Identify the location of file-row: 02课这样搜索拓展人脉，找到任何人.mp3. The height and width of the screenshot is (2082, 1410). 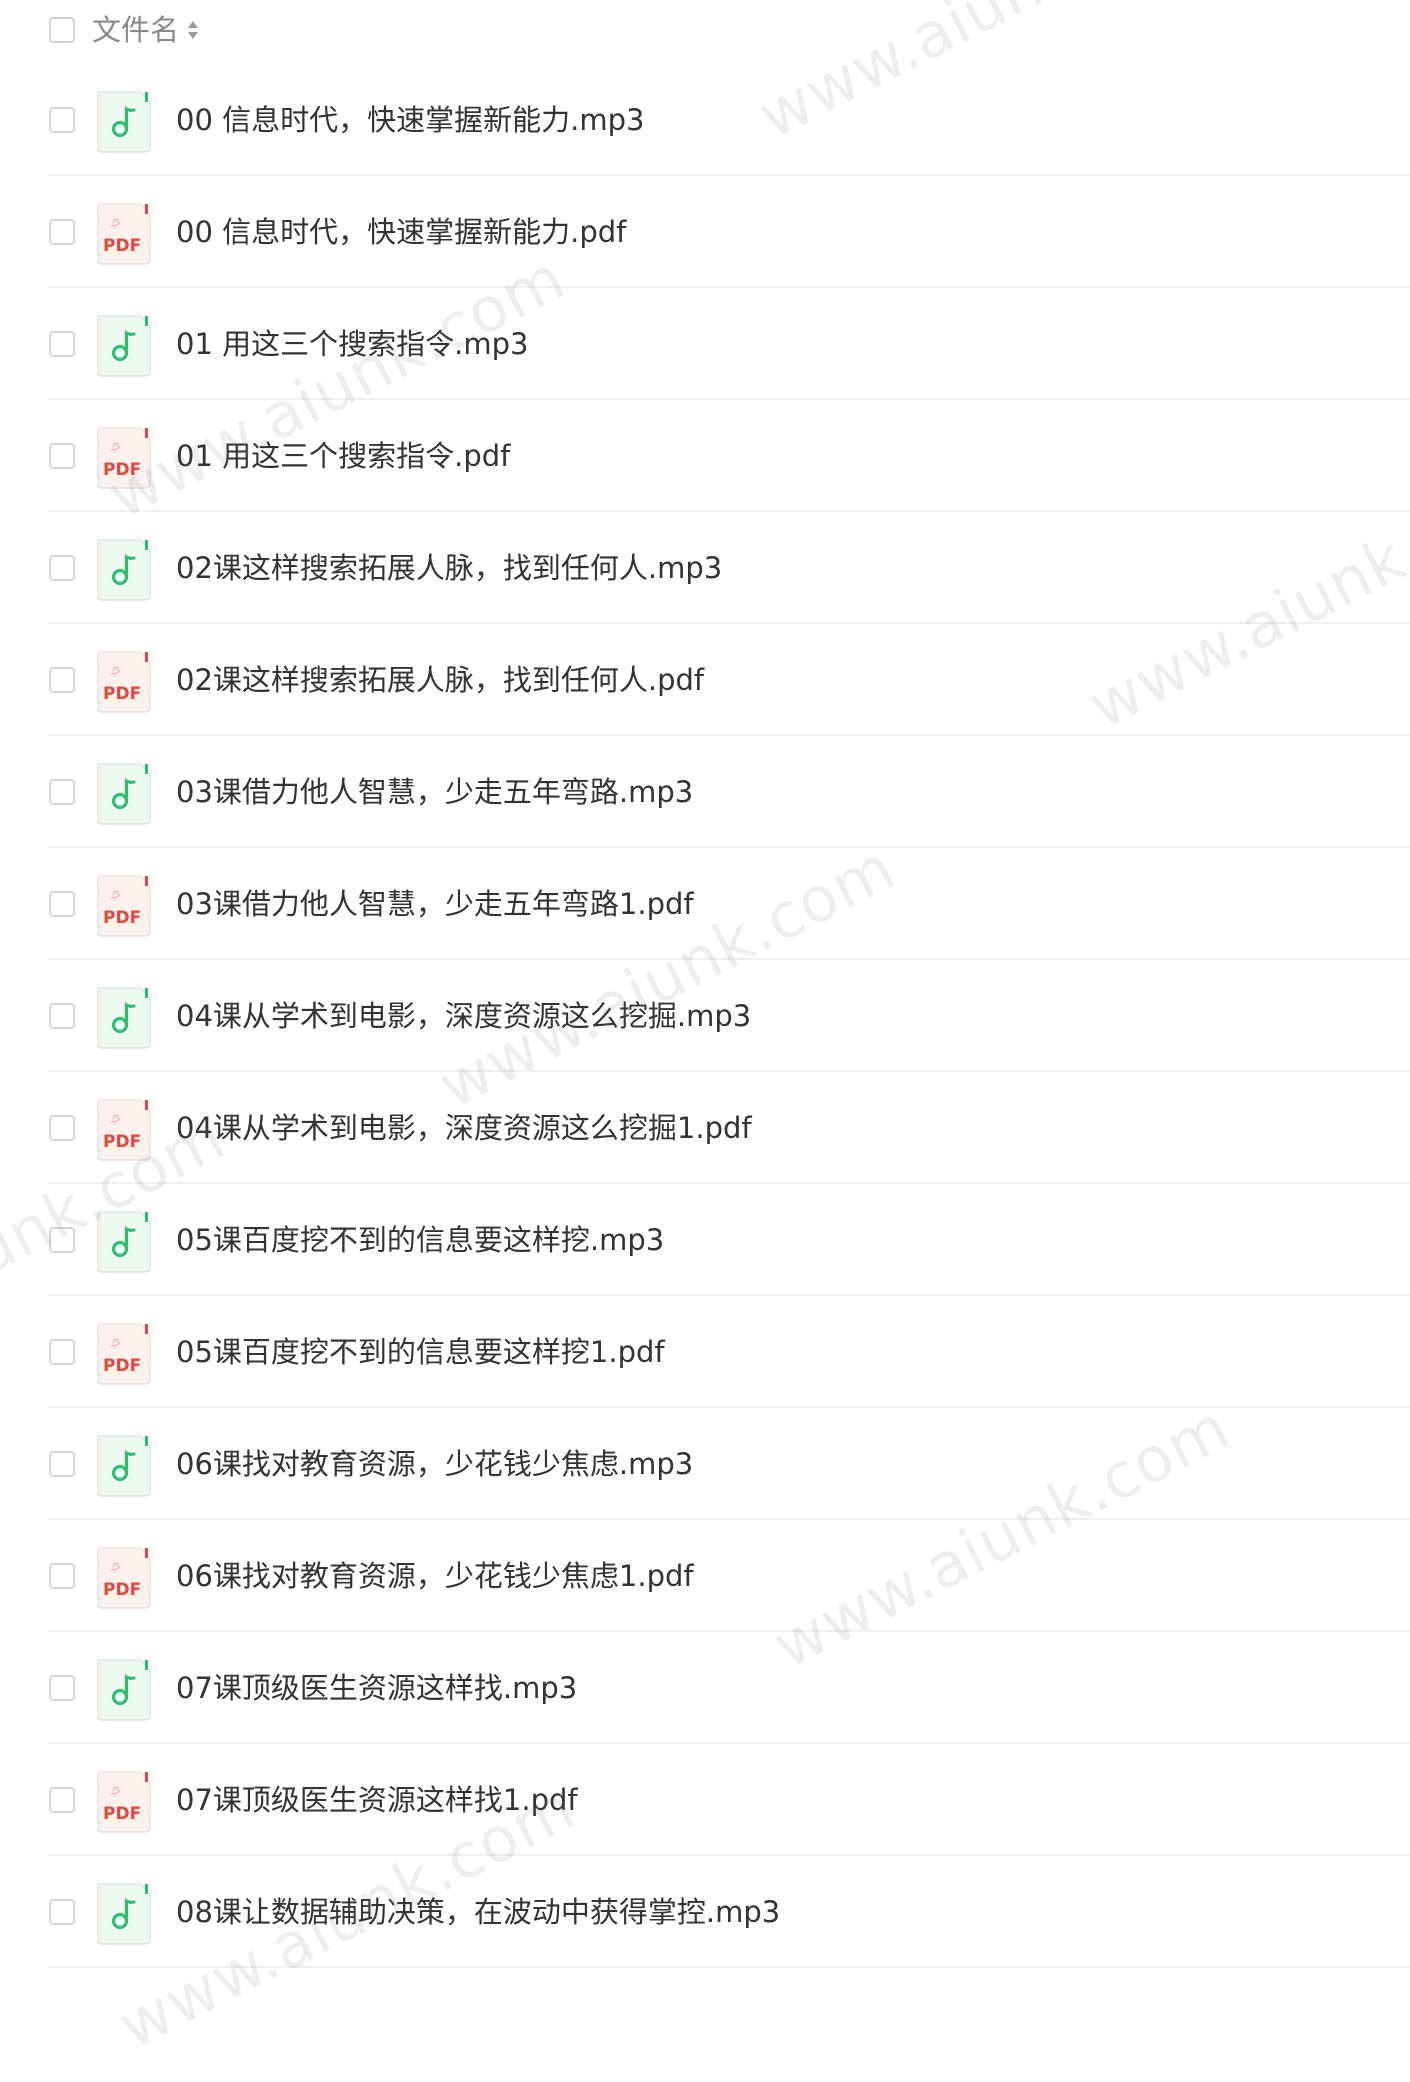
(705, 568).